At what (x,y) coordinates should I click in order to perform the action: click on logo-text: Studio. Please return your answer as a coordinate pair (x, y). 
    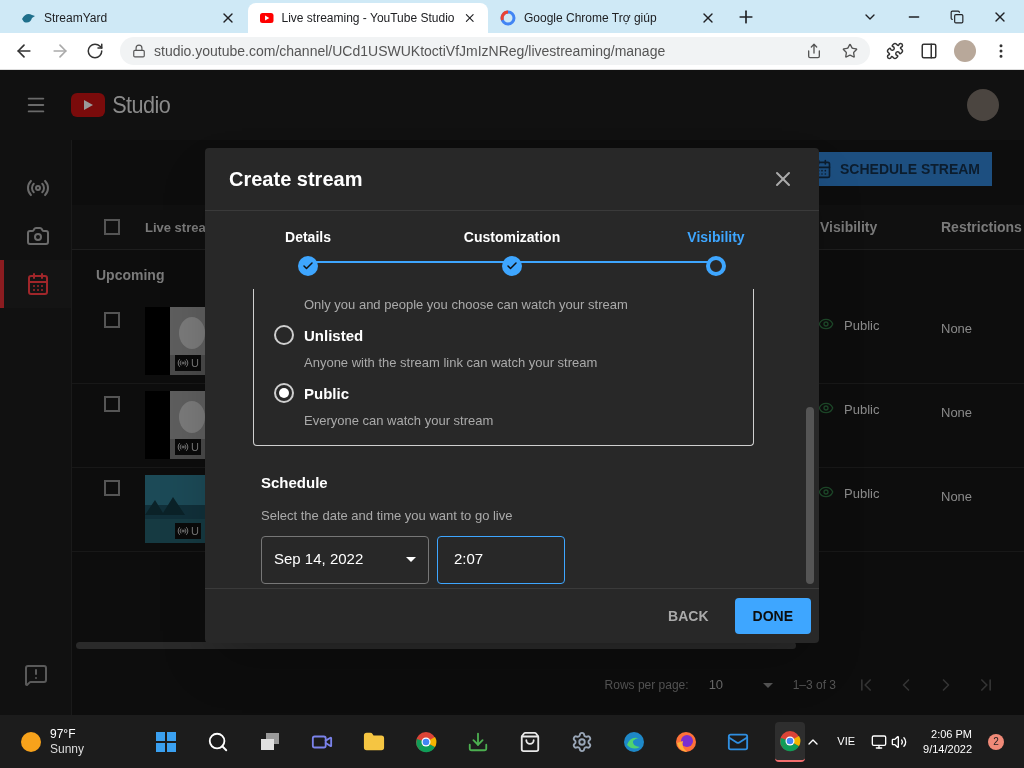
    Looking at the image, I should click on (141, 105).